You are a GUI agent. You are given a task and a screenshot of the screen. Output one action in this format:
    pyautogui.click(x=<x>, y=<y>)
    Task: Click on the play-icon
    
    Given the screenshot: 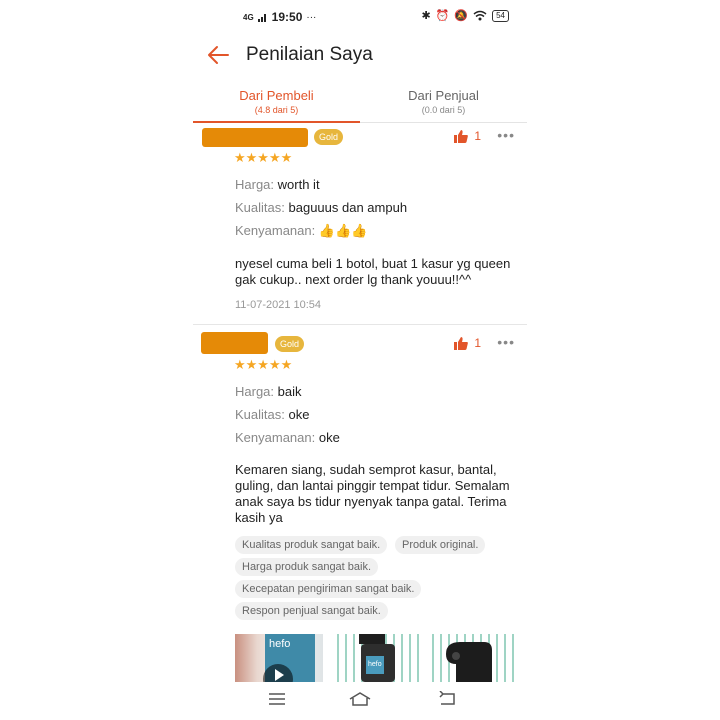 What is the action you would take?
    pyautogui.click(x=279, y=675)
    